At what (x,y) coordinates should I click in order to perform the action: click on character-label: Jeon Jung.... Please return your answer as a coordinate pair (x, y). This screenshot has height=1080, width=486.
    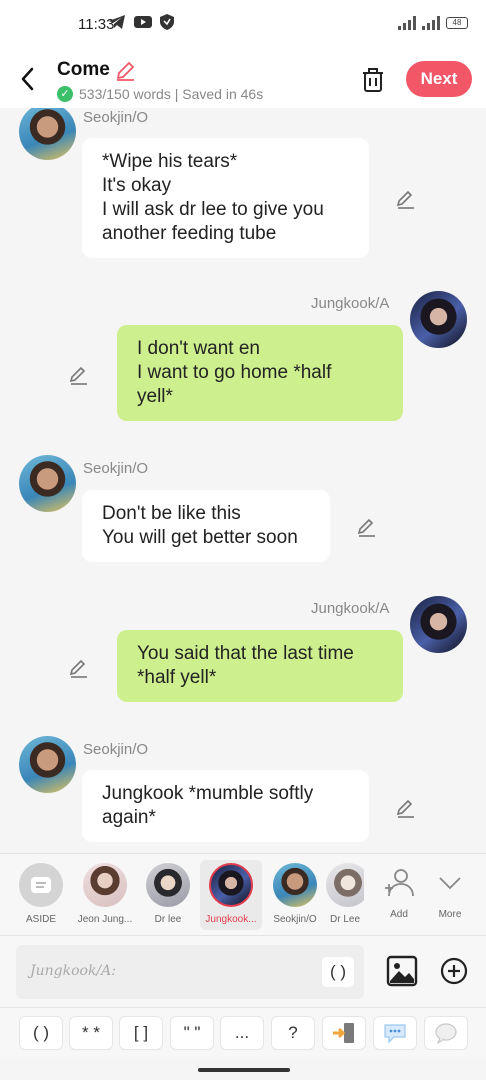
    Looking at the image, I should click on (105, 919).